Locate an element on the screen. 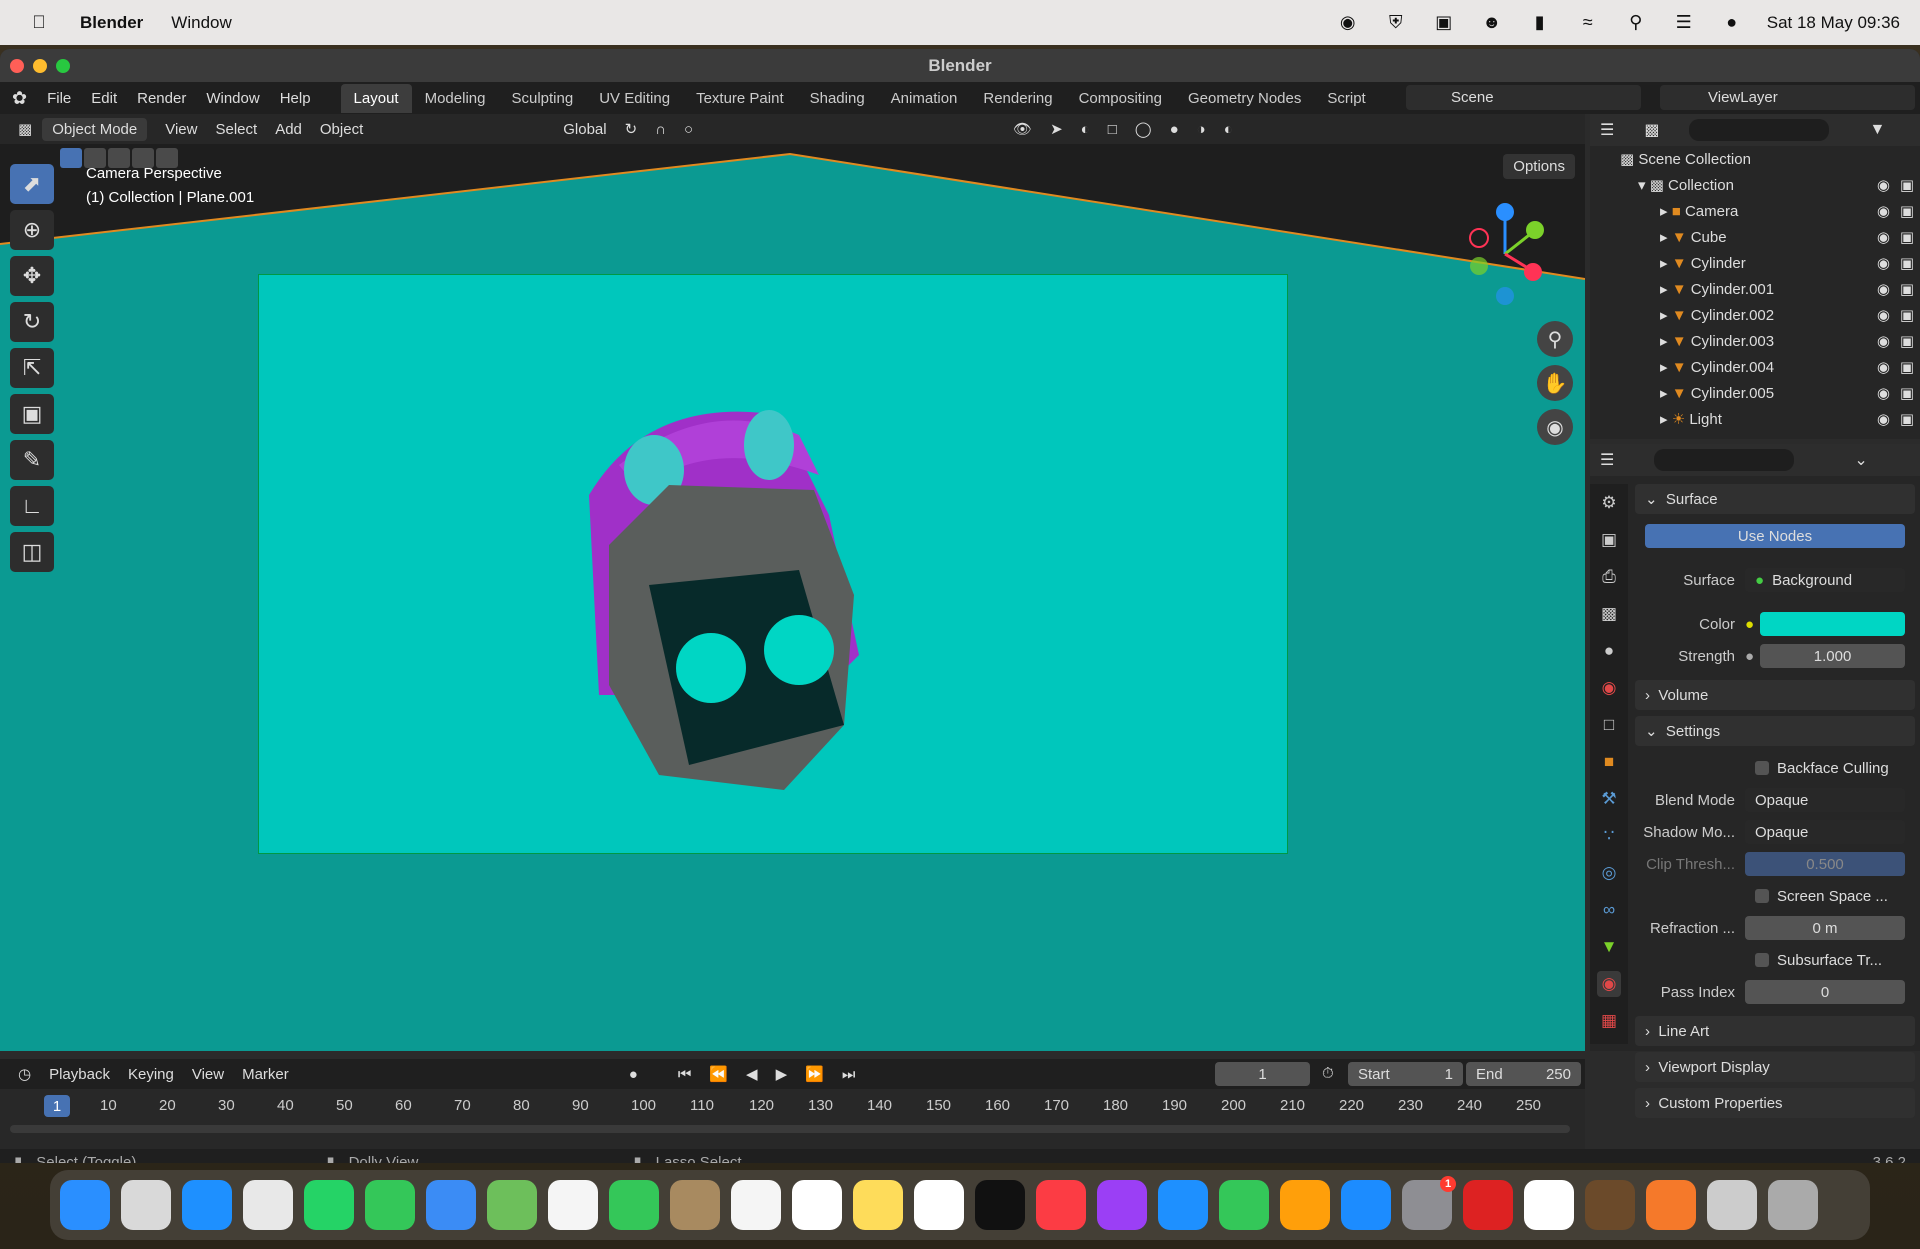 The image size is (1920, 1249). properties-editor-icon: ☰ is located at coordinates (1607, 460).